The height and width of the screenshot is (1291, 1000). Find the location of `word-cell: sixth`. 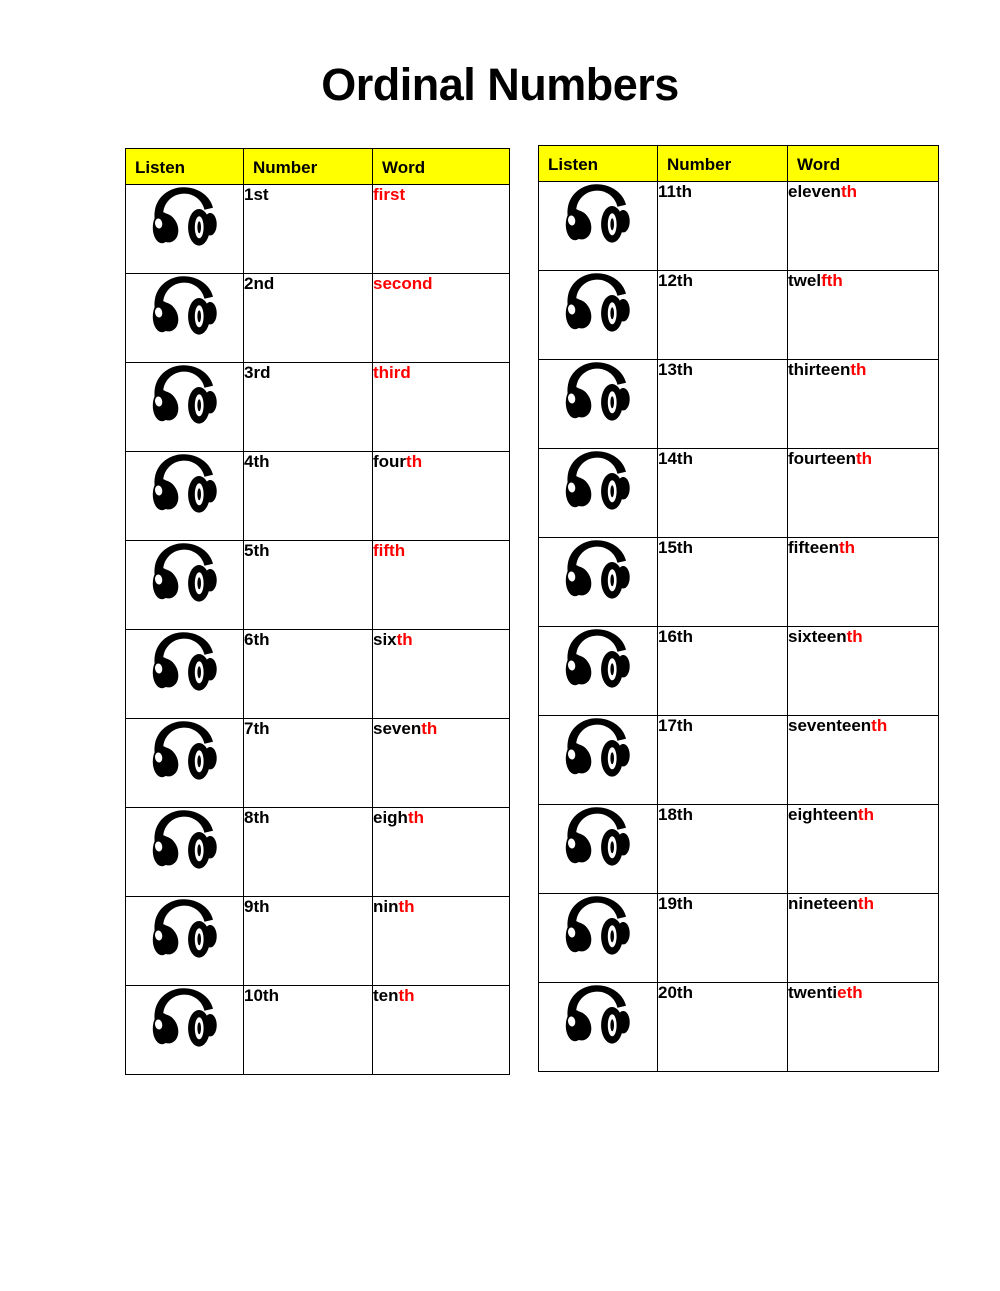

word-cell: sixth is located at coordinates (441, 674).